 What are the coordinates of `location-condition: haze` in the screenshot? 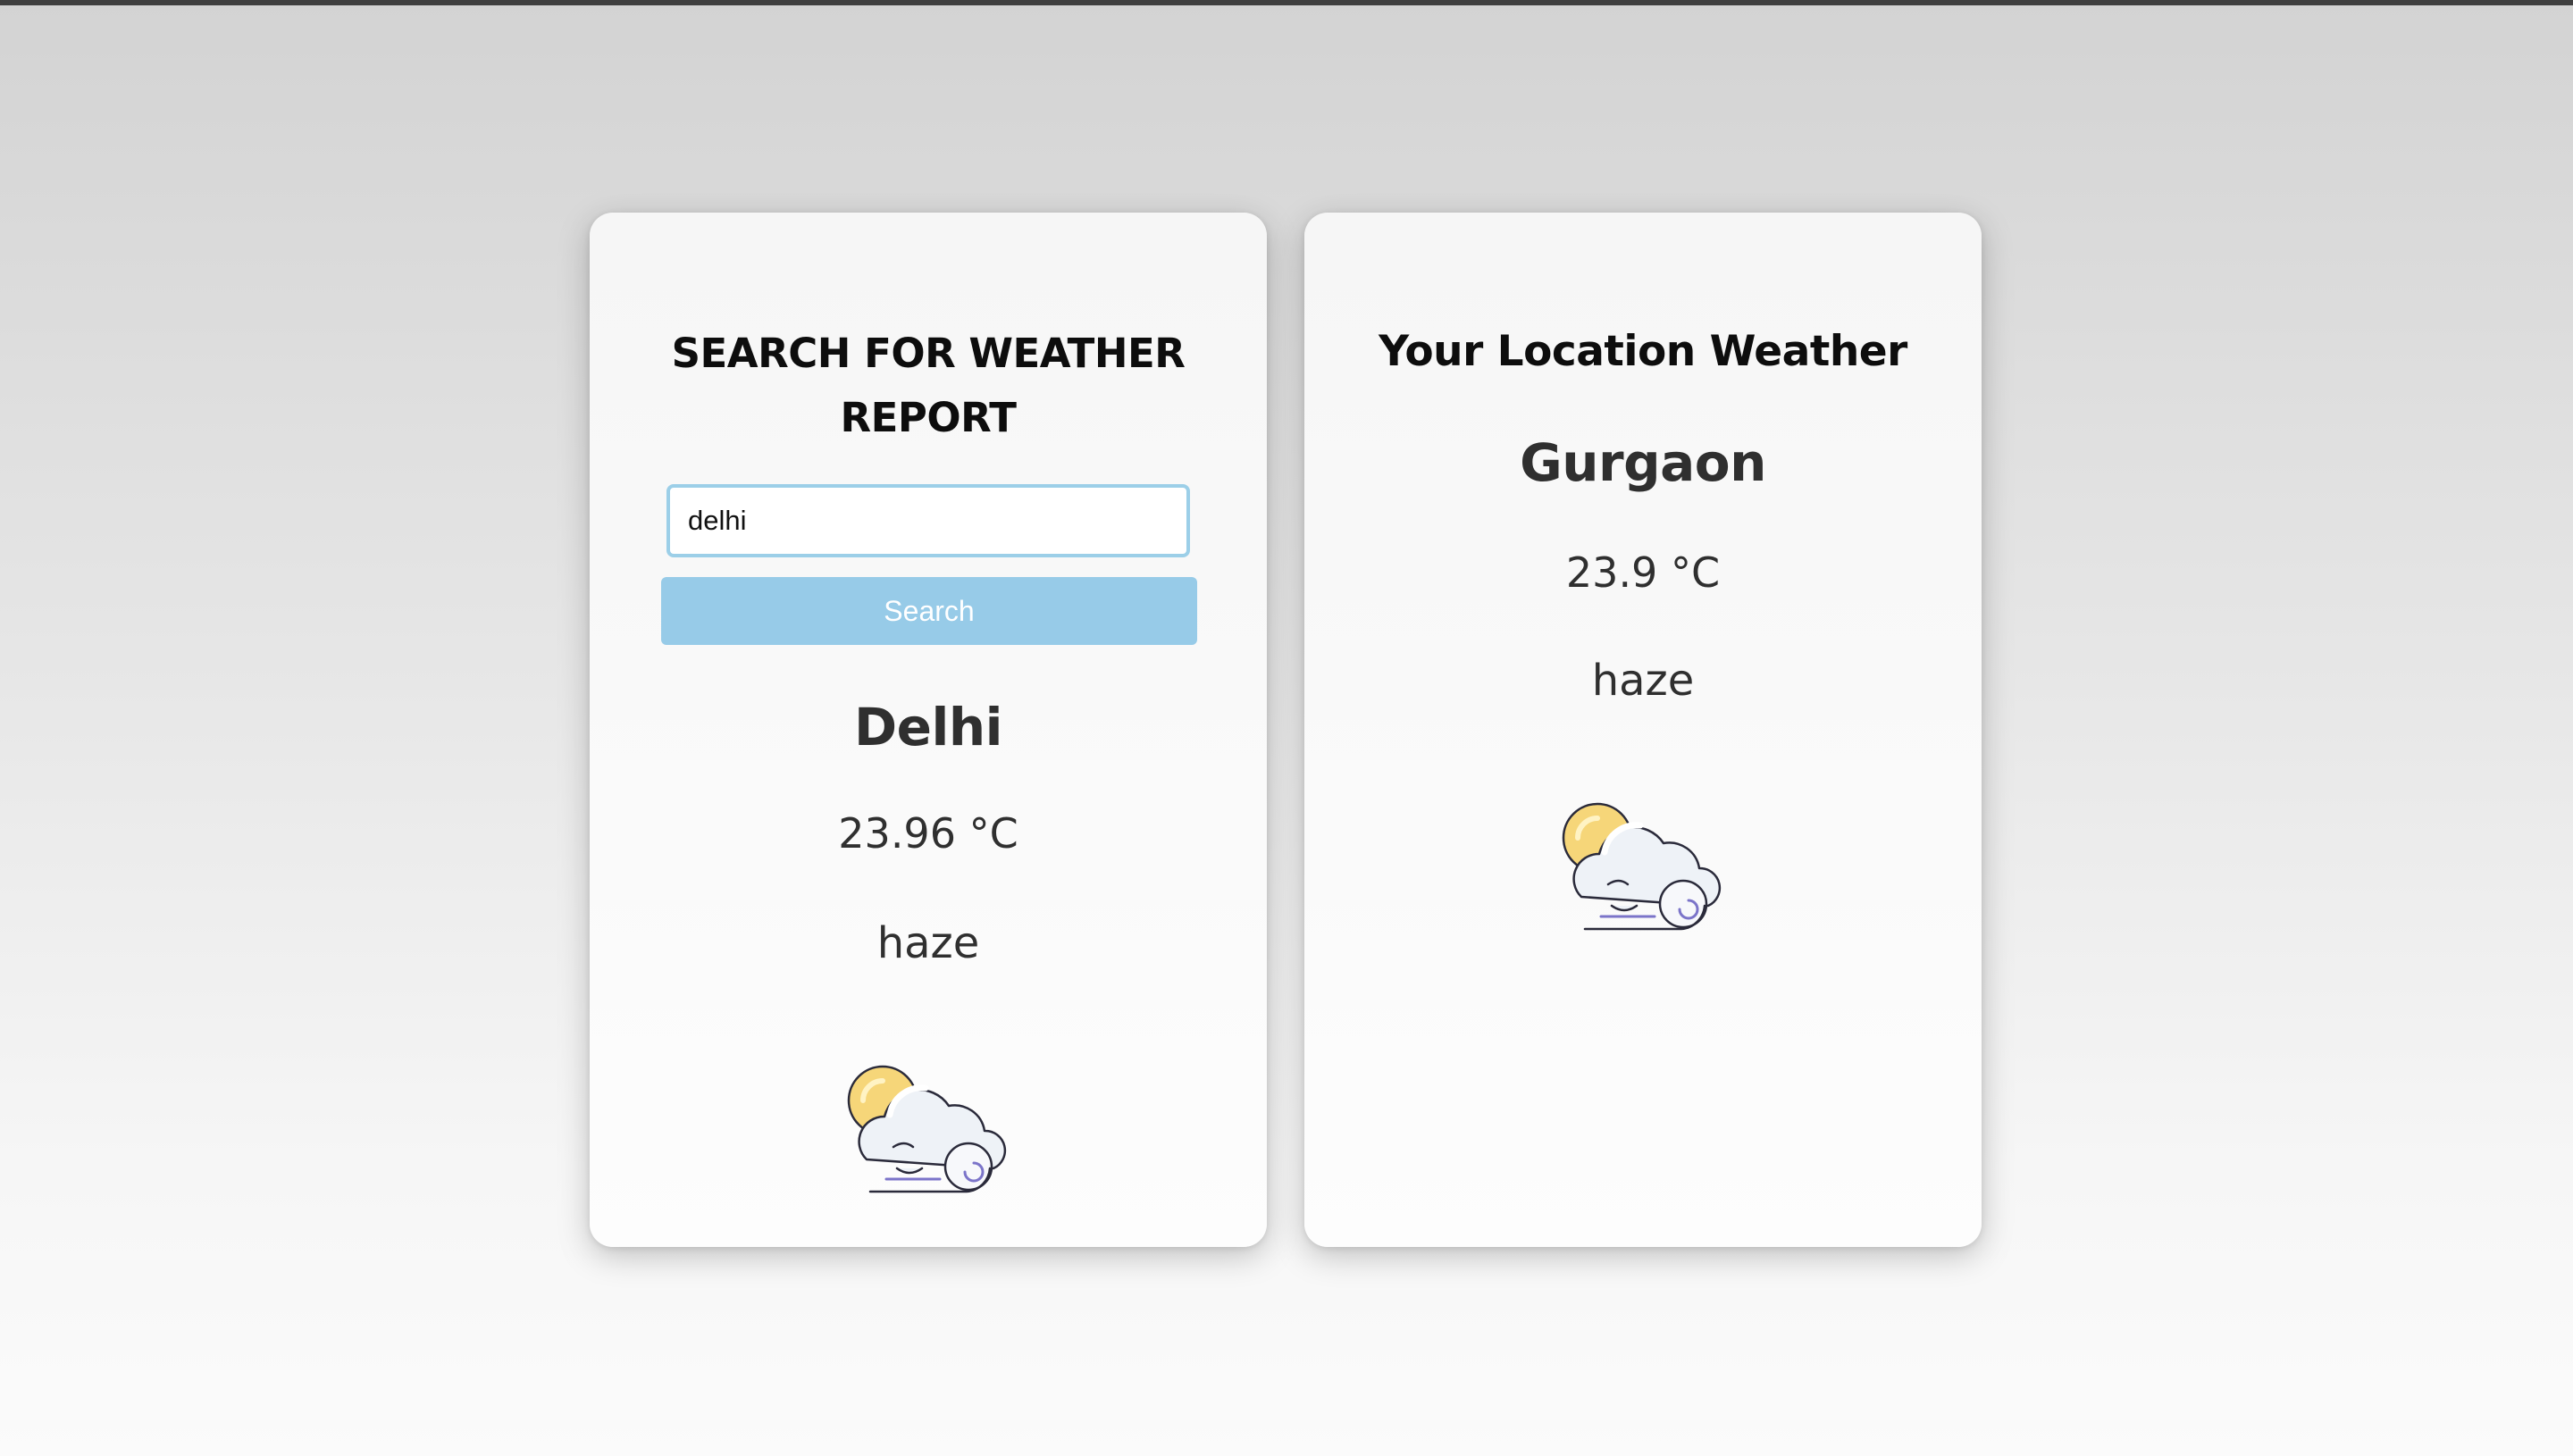 It's located at (1643, 681).